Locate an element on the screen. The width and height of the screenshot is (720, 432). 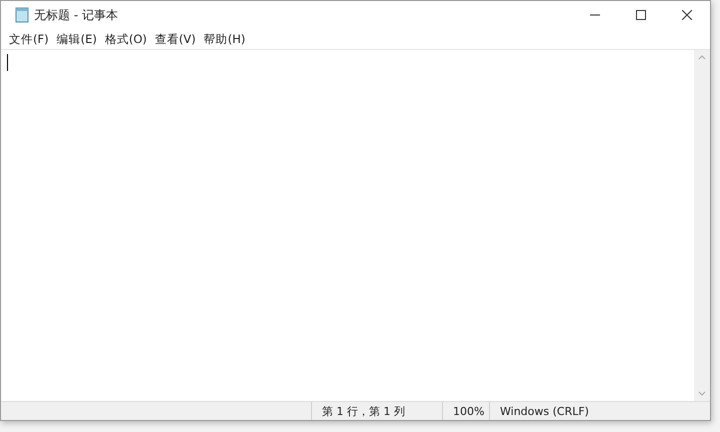
menu-item: 帮助(H) is located at coordinates (225, 39).